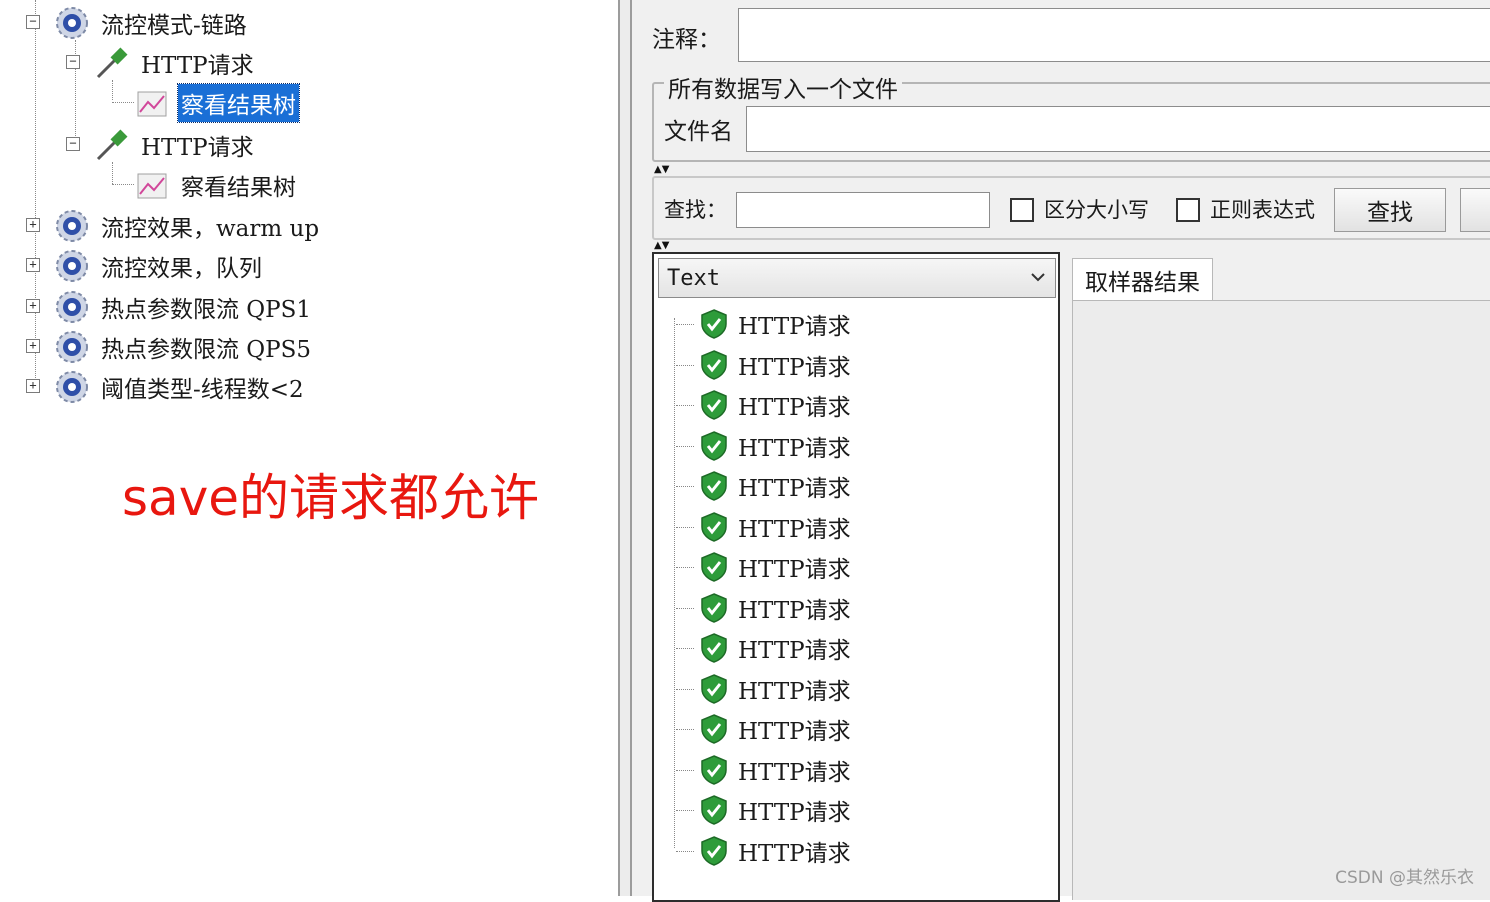 The image size is (1490, 902). I want to click on pane-splitter, so click(625, 448).